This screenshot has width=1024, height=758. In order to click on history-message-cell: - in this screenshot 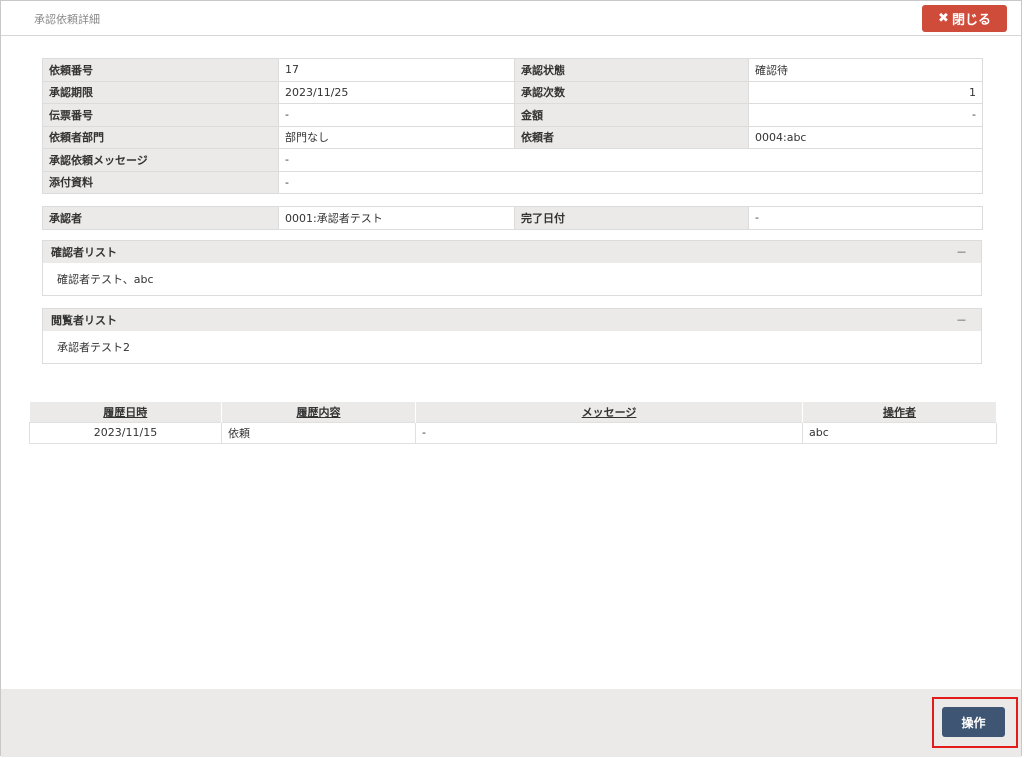, I will do `click(609, 432)`.